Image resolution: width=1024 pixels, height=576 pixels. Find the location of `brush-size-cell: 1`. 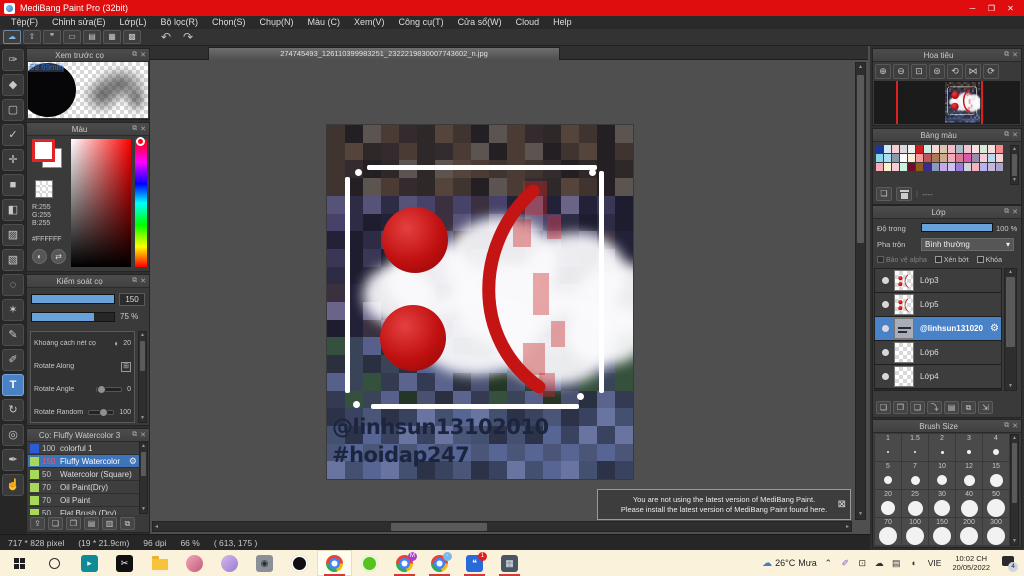

brush-size-cell: 1 is located at coordinates (888, 447).